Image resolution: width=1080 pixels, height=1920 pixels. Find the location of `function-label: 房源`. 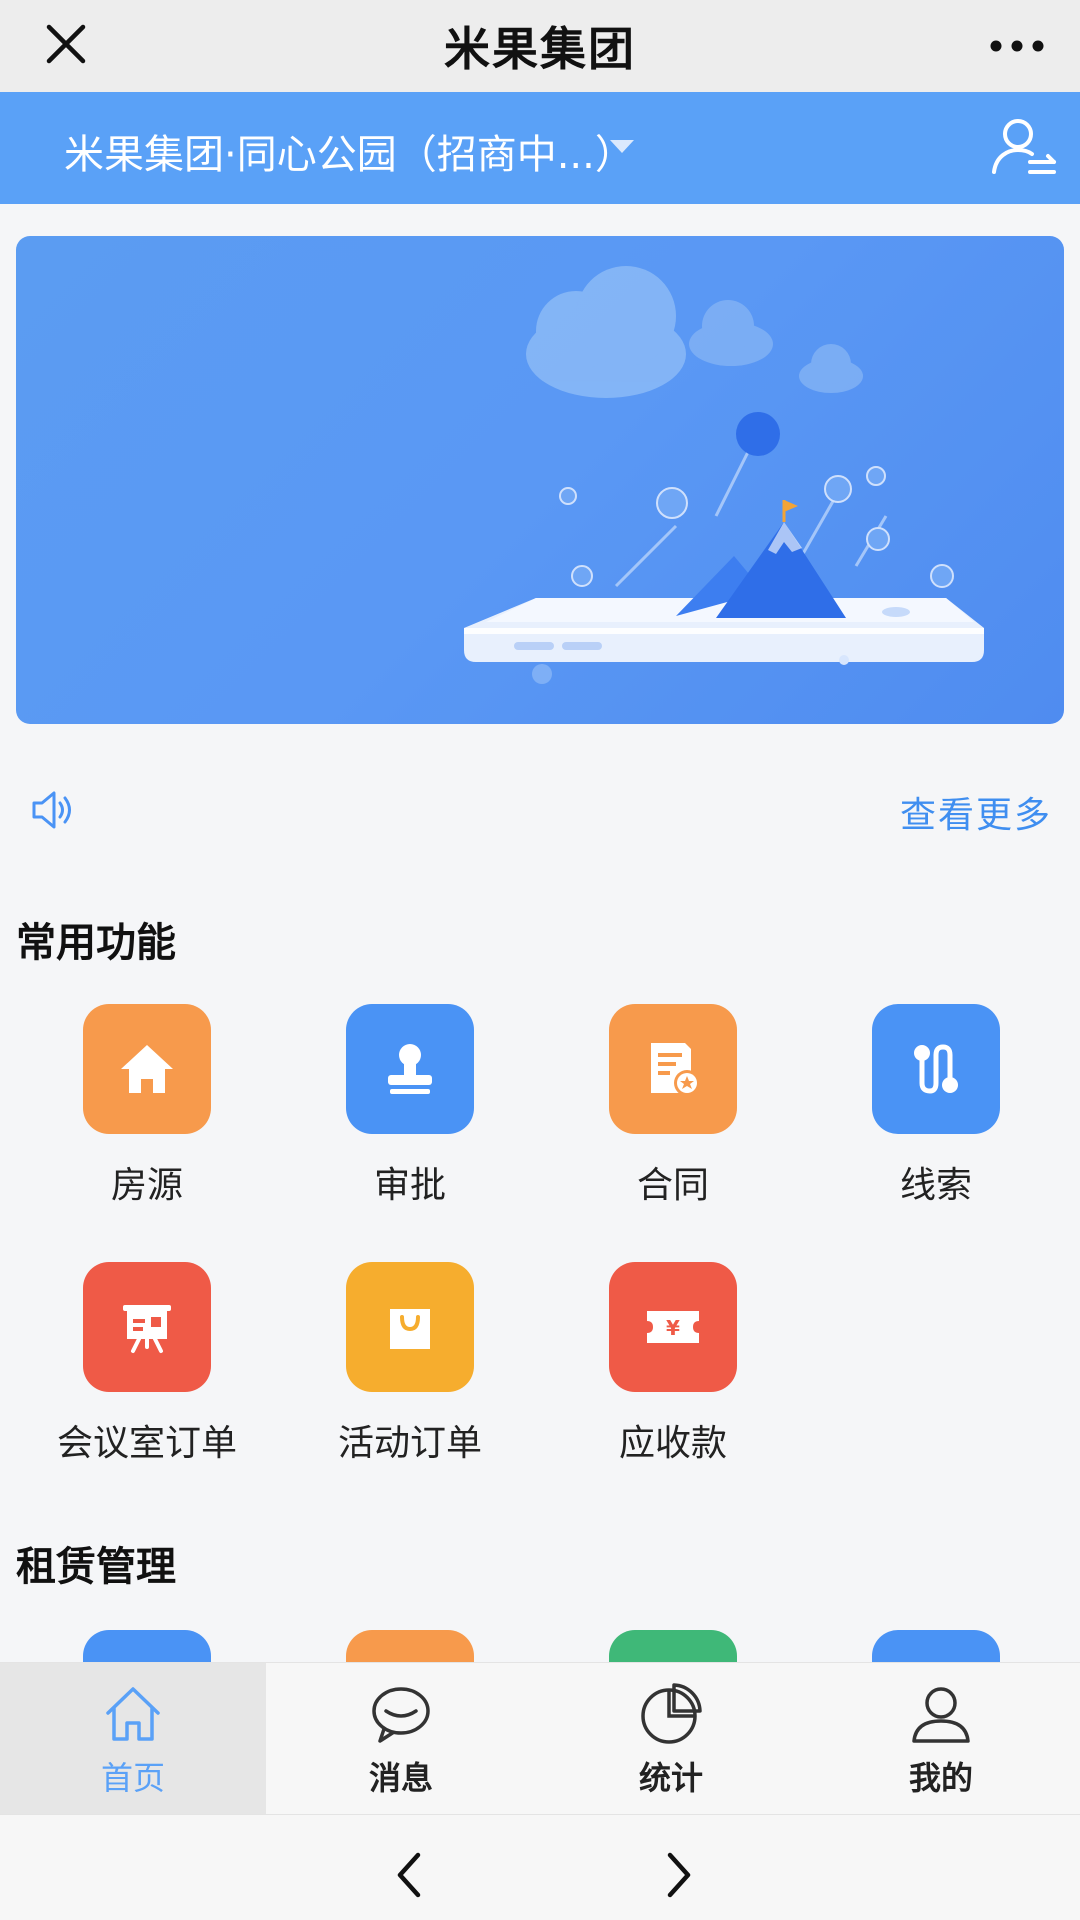

function-label: 房源 is located at coordinates (146, 1185).